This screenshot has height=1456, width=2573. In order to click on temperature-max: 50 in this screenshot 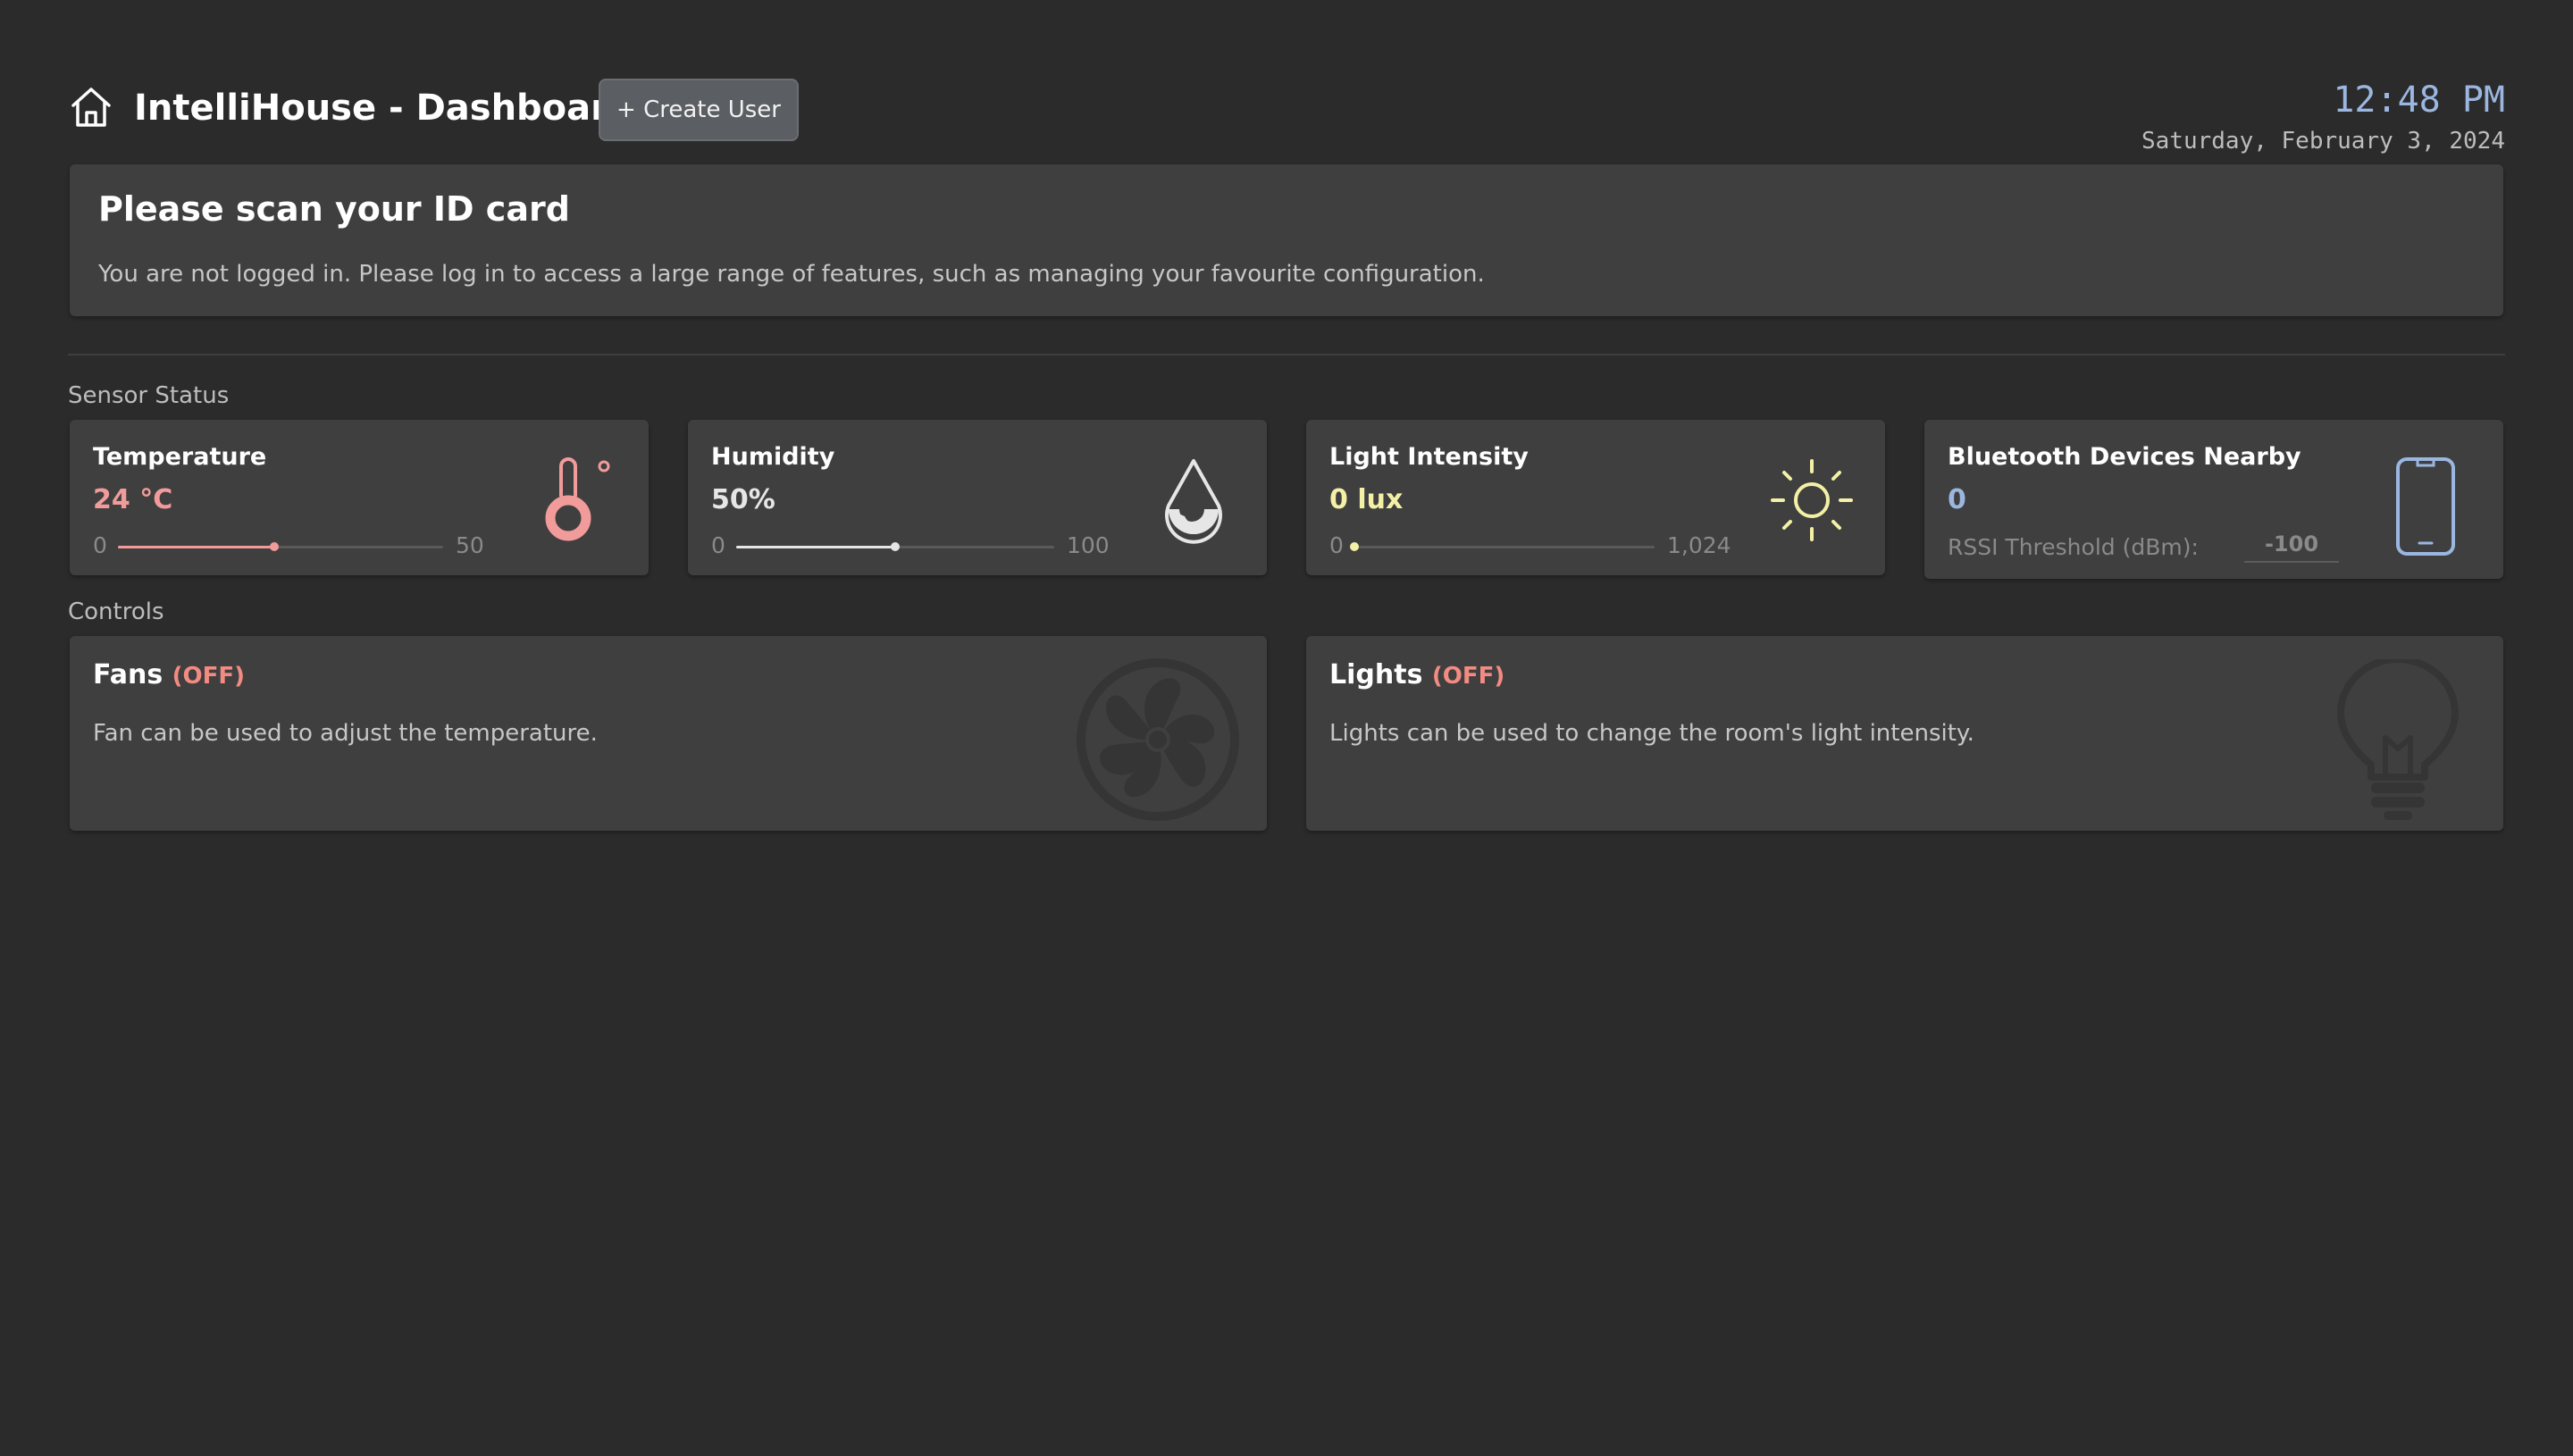, I will do `click(470, 545)`.